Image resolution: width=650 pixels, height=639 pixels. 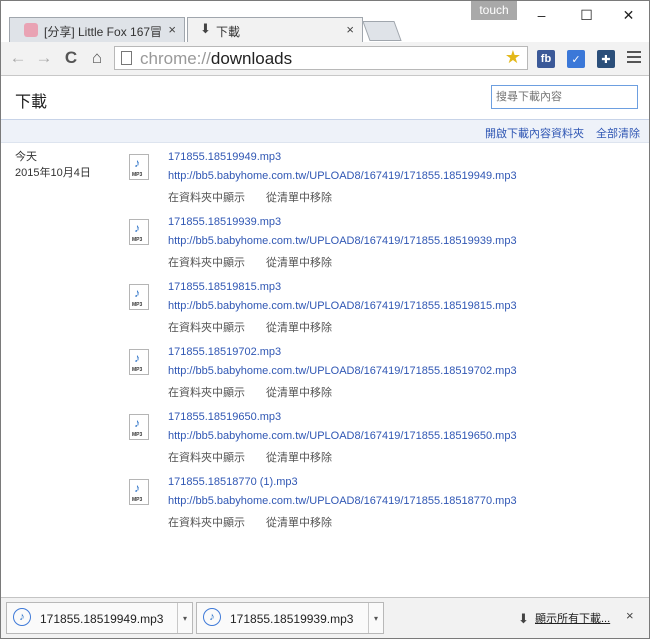 I want to click on action-bar: 開啟下載內容資料夾 全部清除, so click(x=325, y=131).